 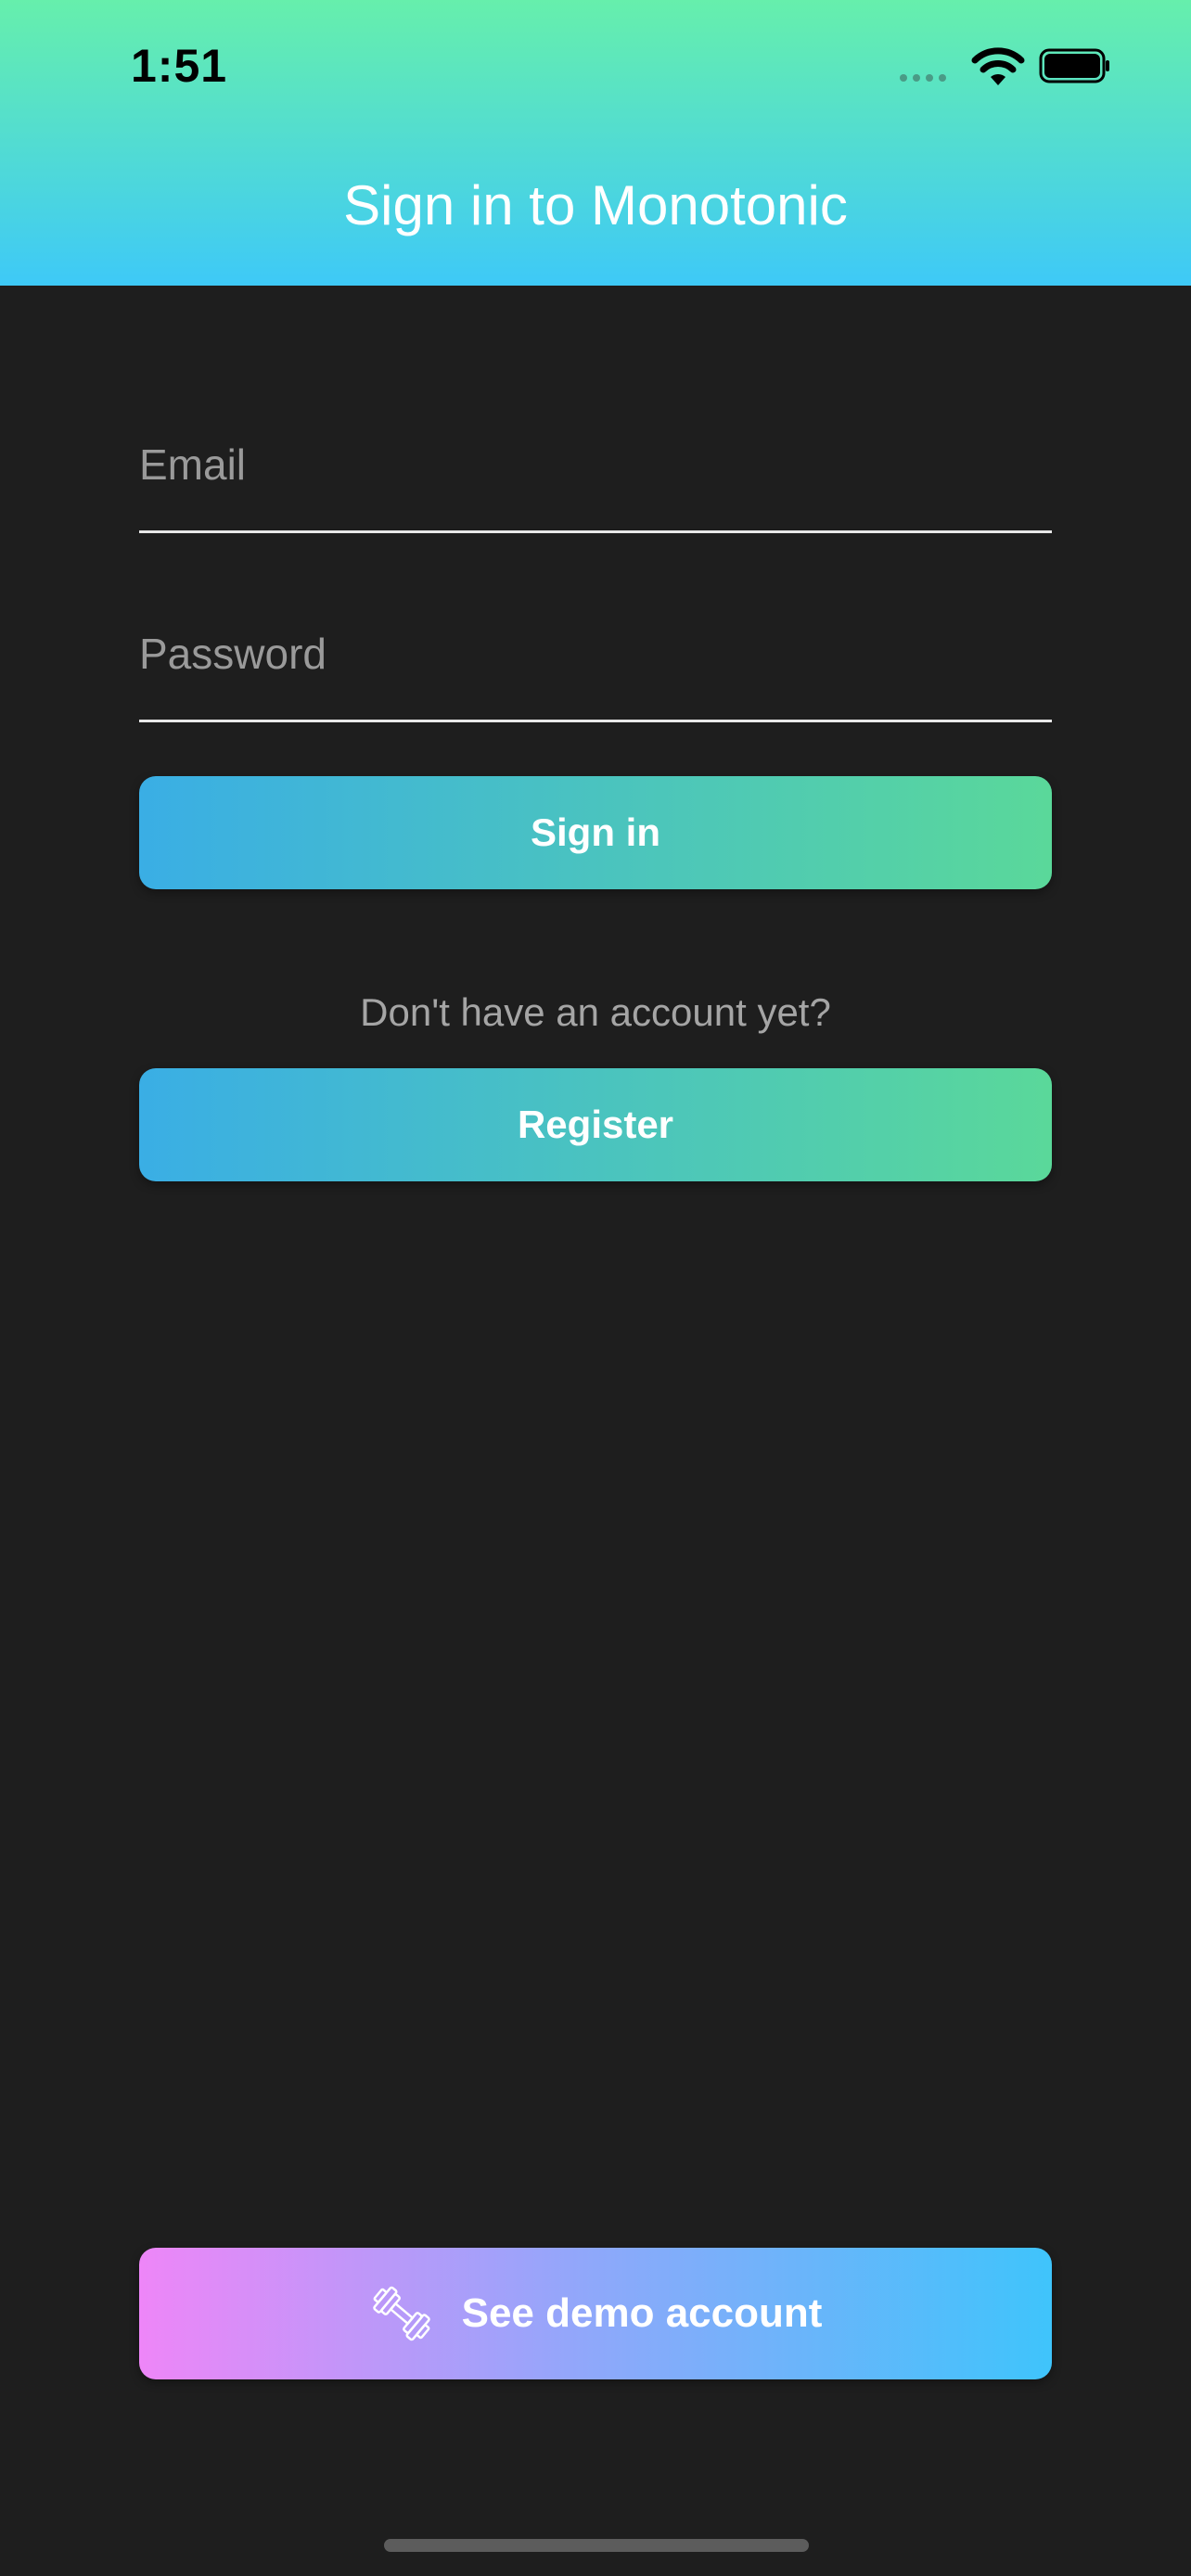 What do you see at coordinates (597, 2545) in the screenshot?
I see `home-indicator` at bounding box center [597, 2545].